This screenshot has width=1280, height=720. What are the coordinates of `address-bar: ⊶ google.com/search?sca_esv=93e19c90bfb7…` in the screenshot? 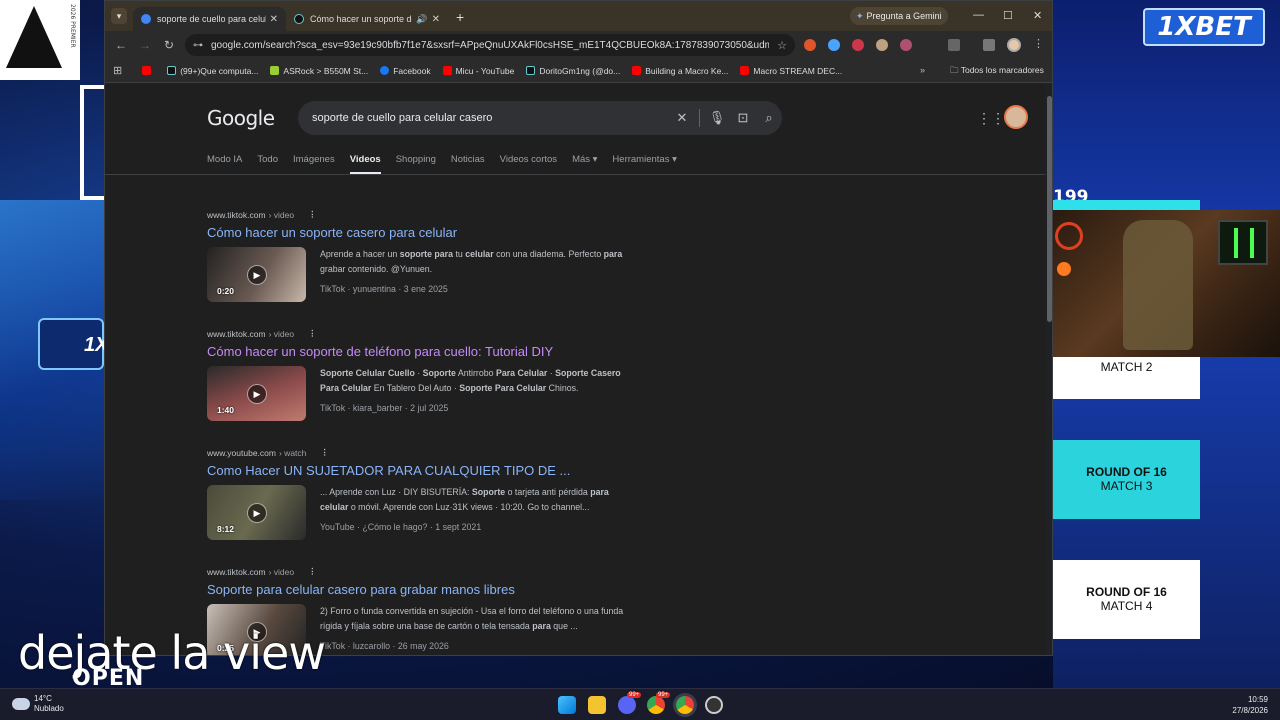 It's located at (490, 45).